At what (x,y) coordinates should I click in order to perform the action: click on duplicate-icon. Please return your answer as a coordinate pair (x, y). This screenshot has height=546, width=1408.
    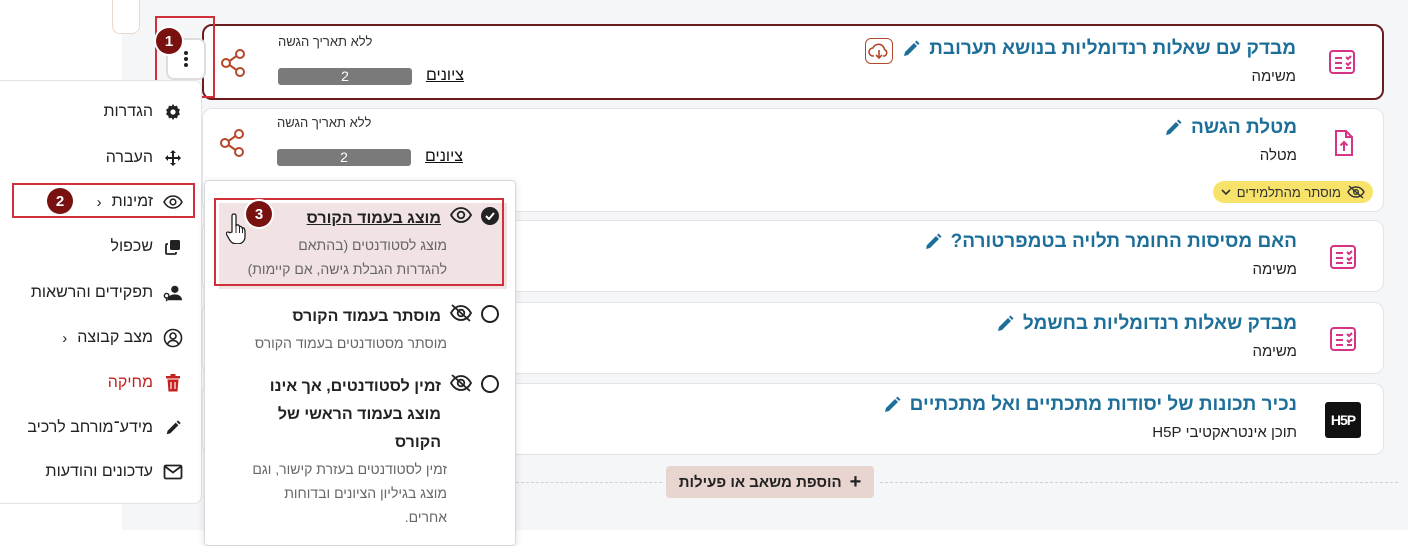
    Looking at the image, I should click on (173, 247).